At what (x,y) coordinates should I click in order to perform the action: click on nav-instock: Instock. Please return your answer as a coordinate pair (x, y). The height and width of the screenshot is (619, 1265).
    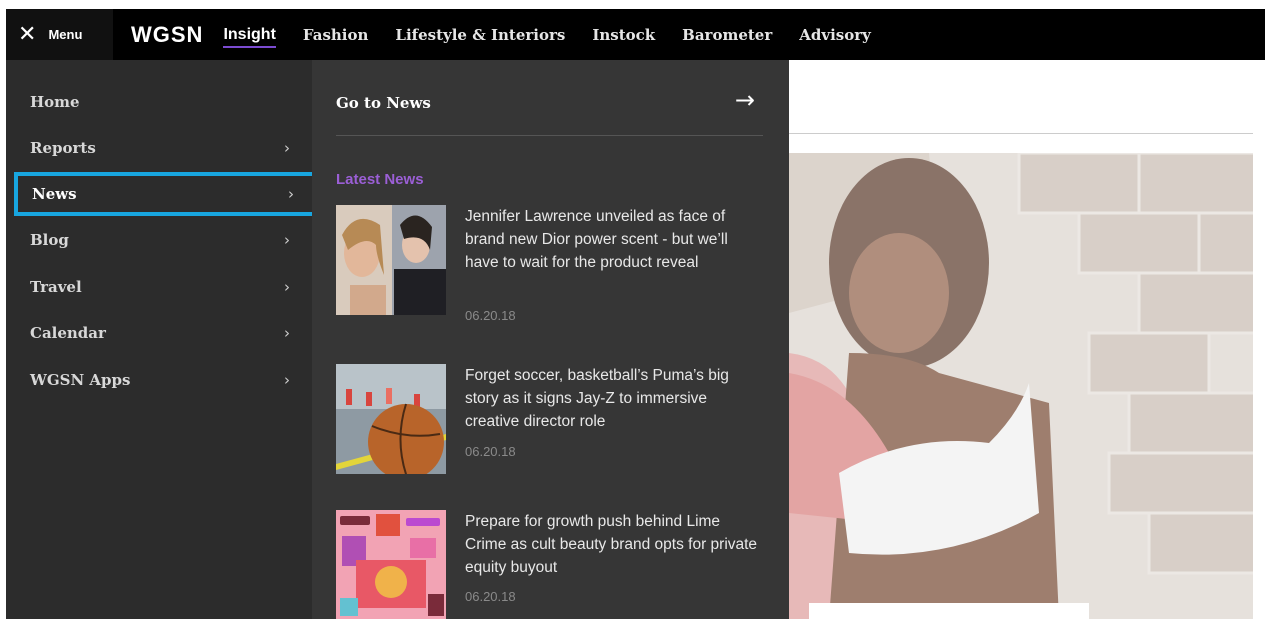
    Looking at the image, I should click on (623, 35).